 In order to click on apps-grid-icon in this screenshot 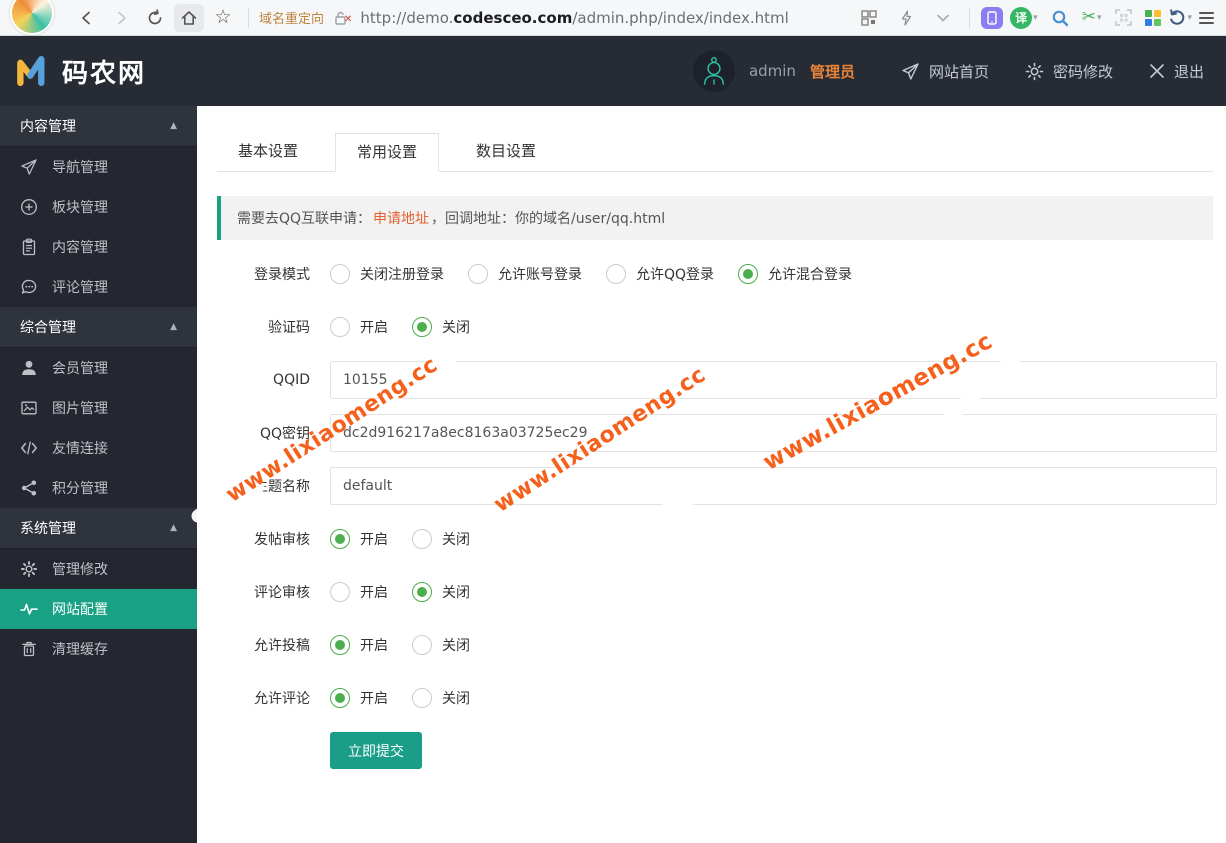, I will do `click(1153, 17)`.